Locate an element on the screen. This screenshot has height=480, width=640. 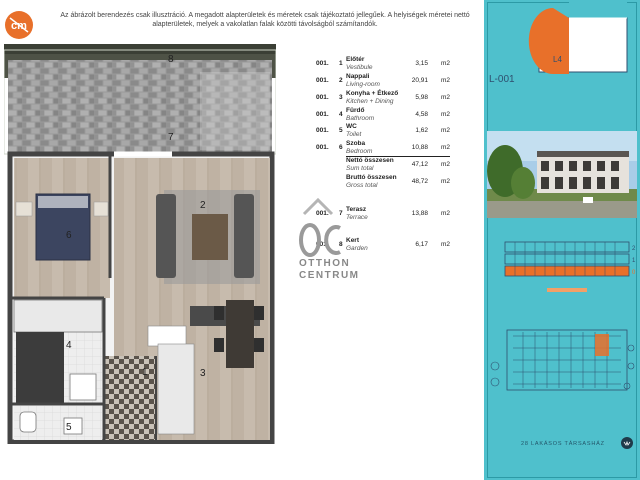
room-area: 5,98 is located at coordinates (421, 97).